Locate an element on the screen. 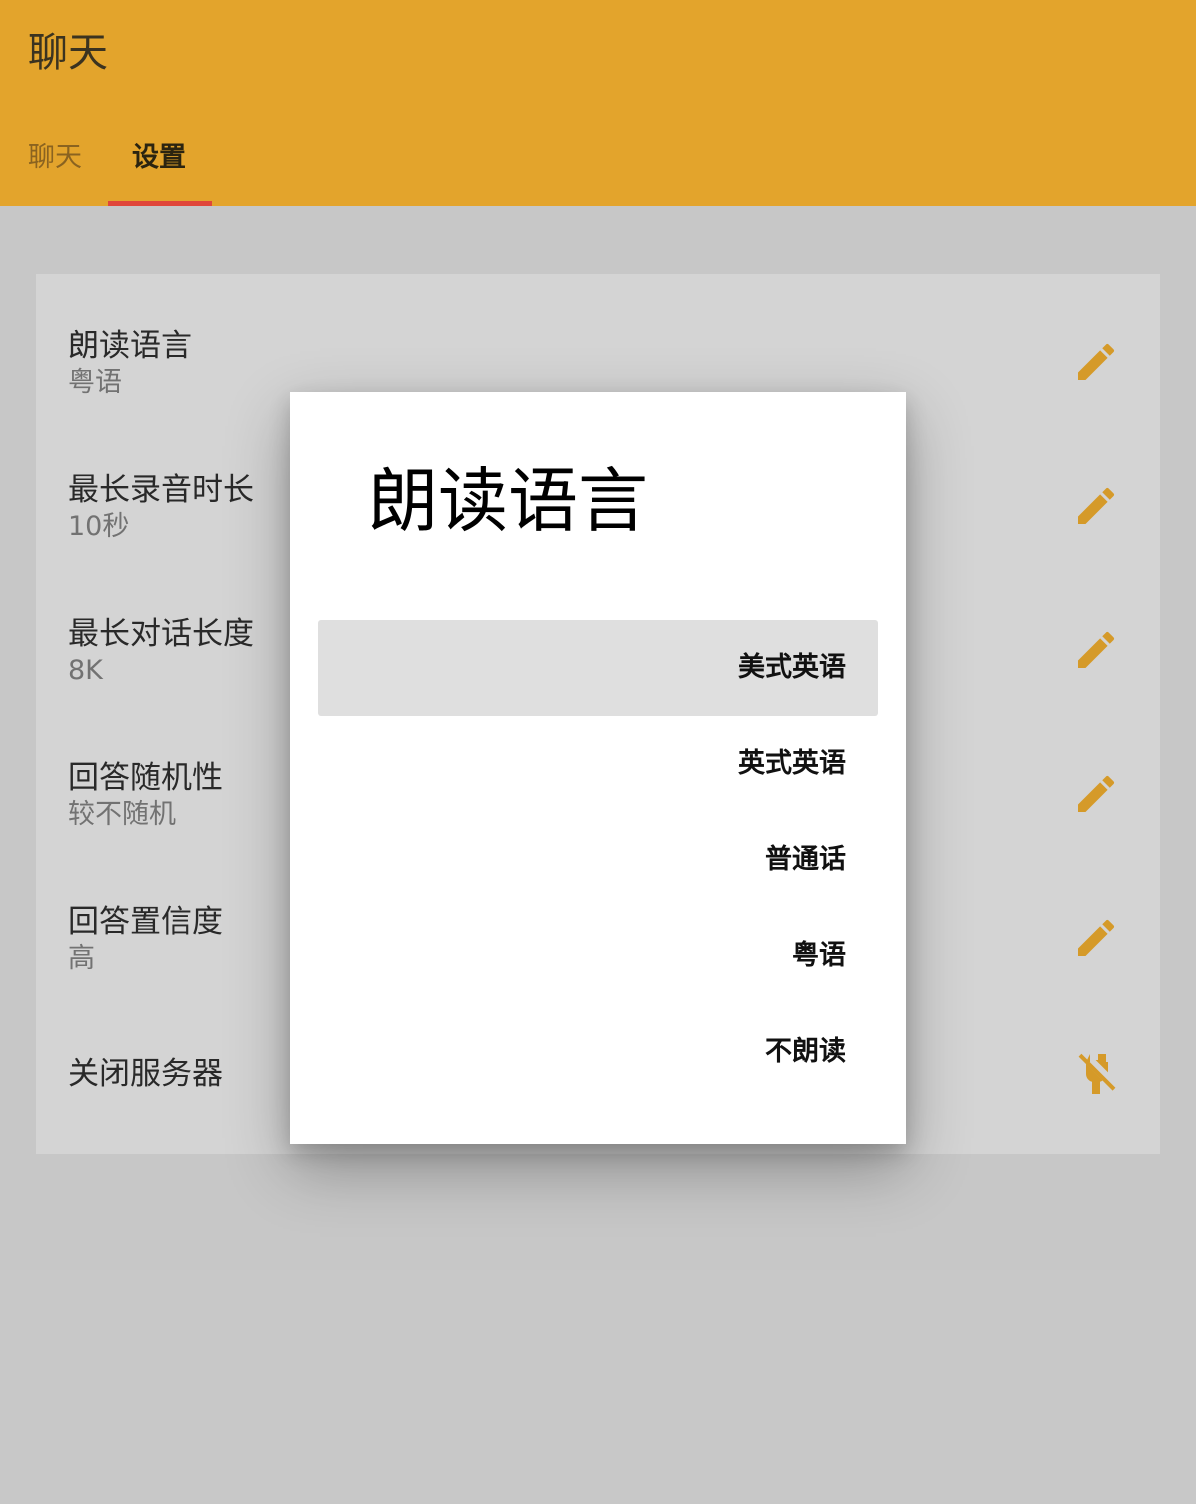  app-bar: 聊天 聊天 设置 is located at coordinates (598, 103).